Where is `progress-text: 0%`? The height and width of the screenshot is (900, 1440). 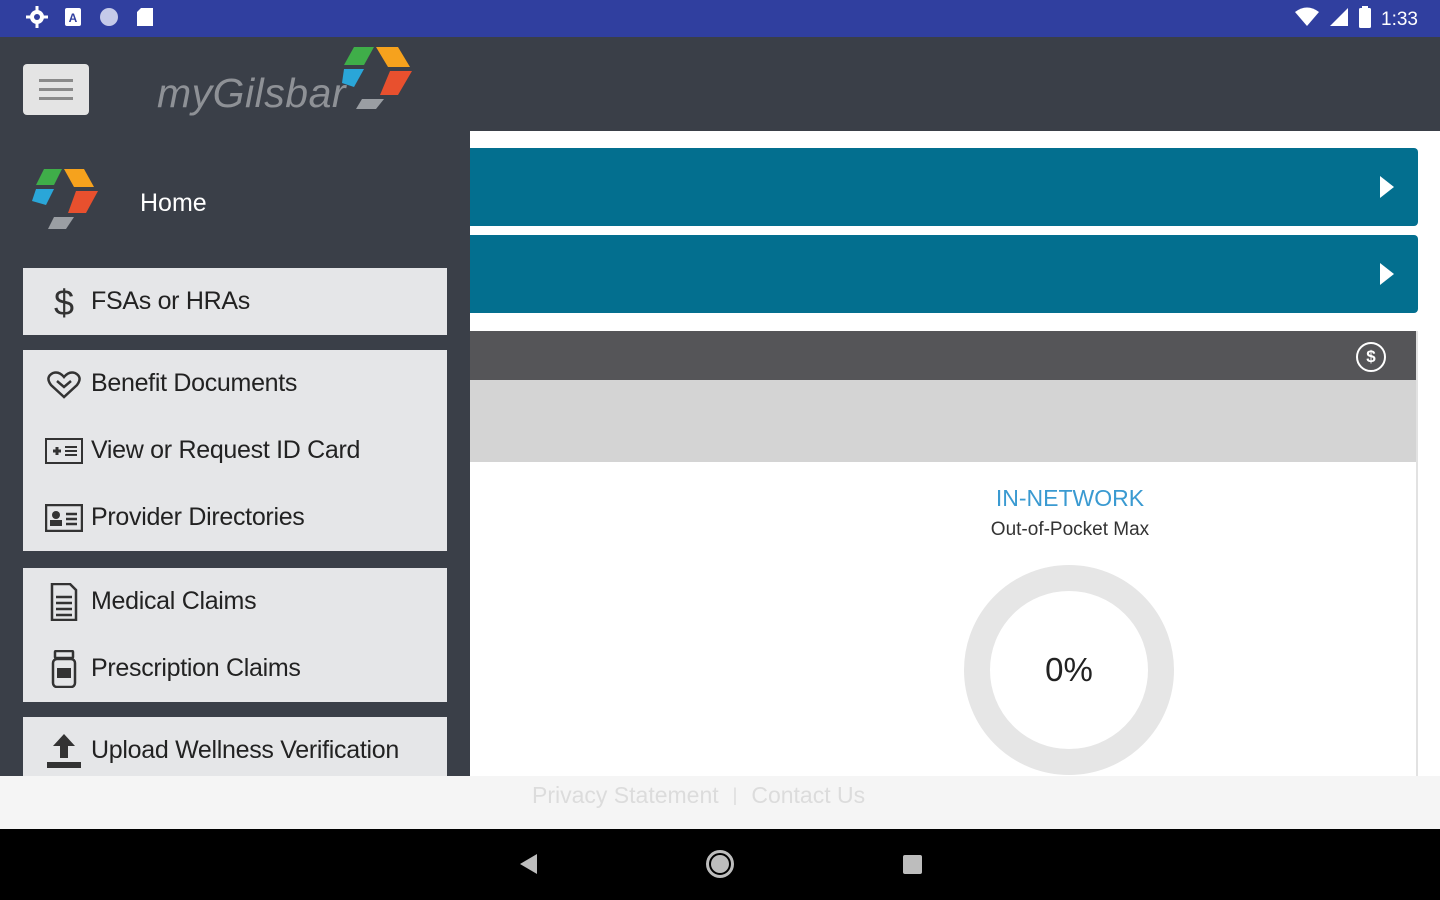
progress-text: 0% is located at coordinates (1069, 669).